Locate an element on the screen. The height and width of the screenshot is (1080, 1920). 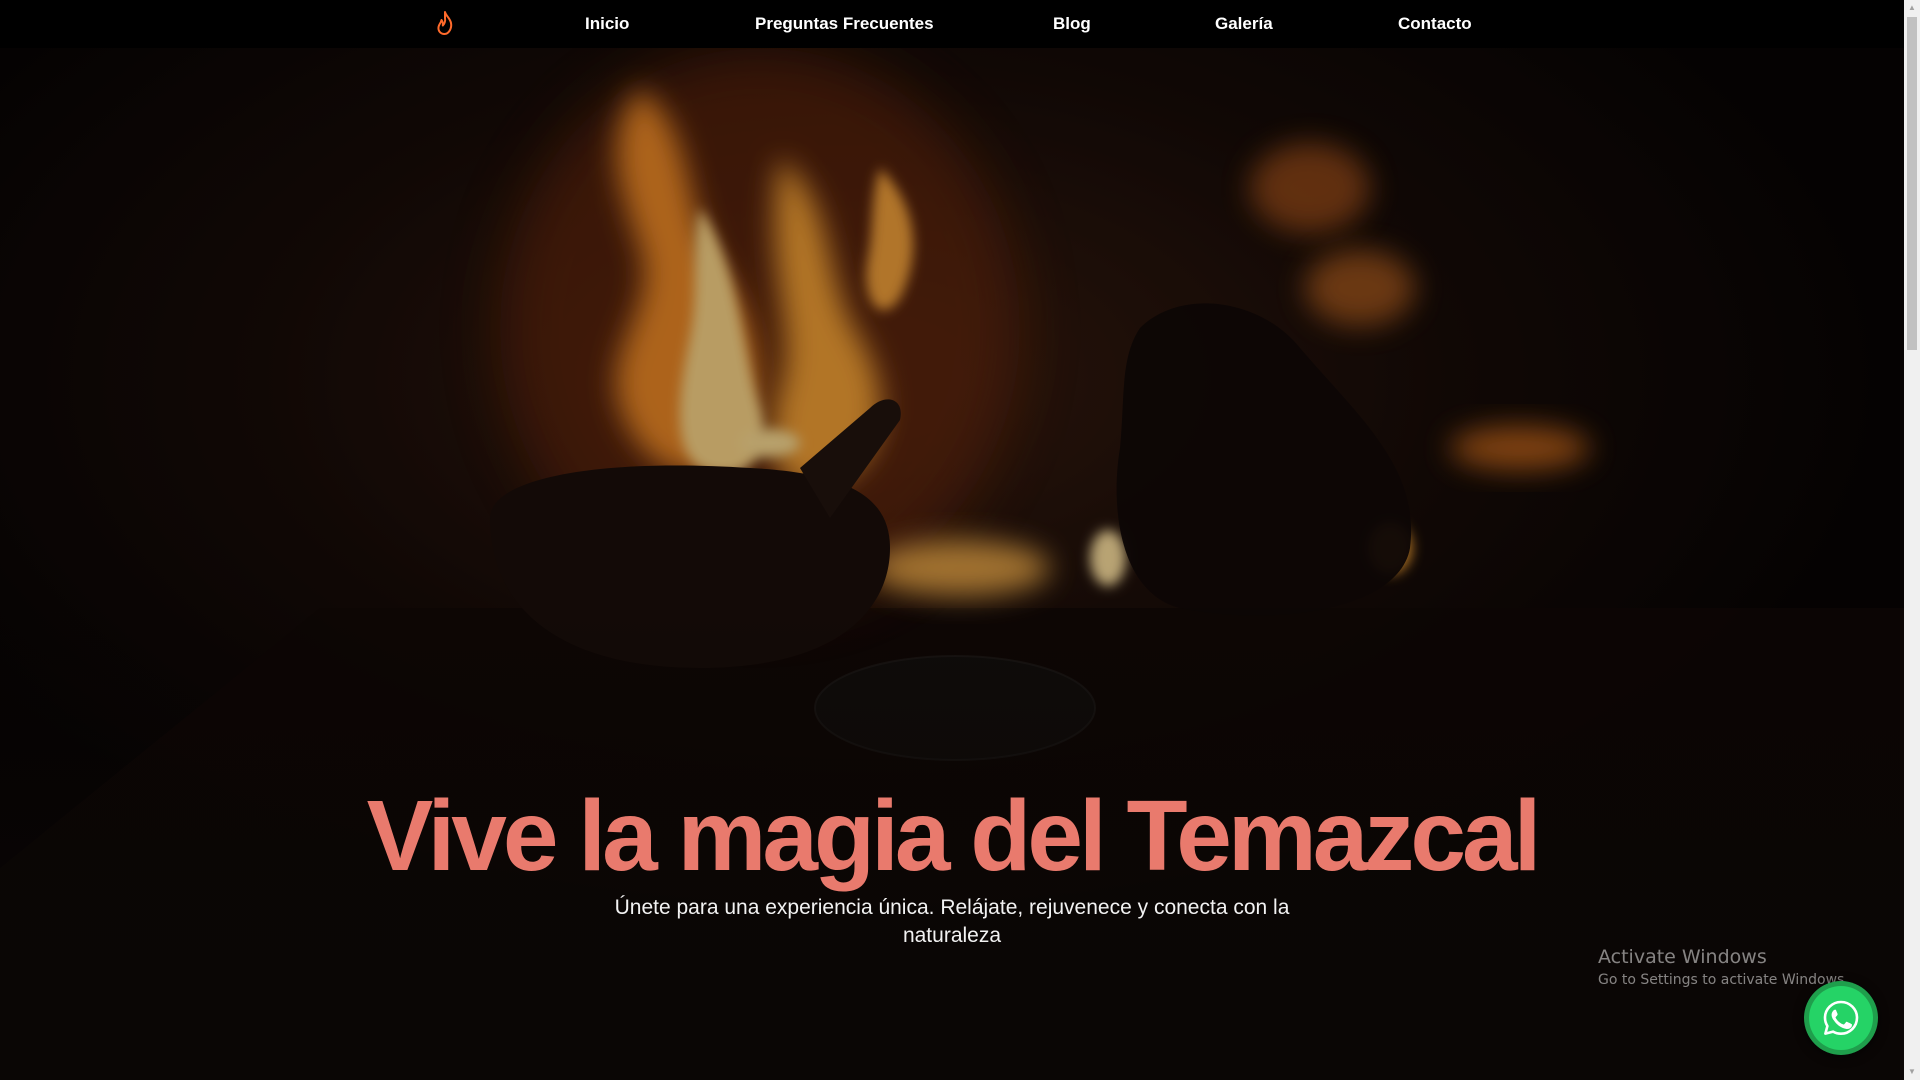
nav-link-preguntas-frecuentes: Preguntas Frecuentes is located at coordinates (844, 24).